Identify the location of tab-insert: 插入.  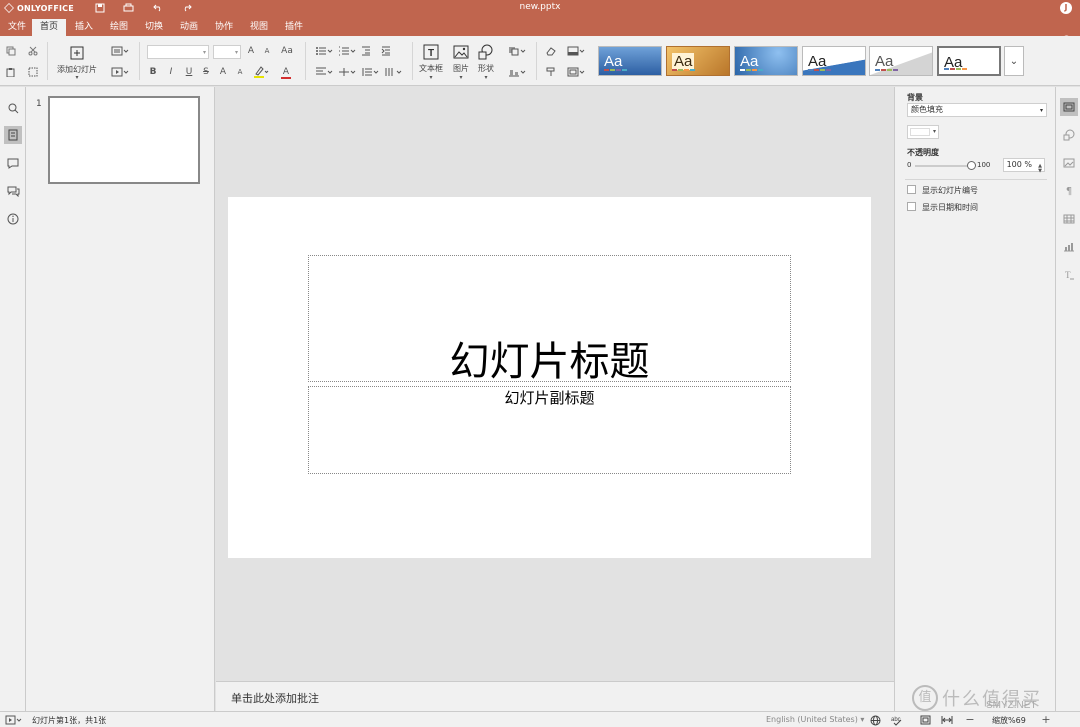
(84, 27).